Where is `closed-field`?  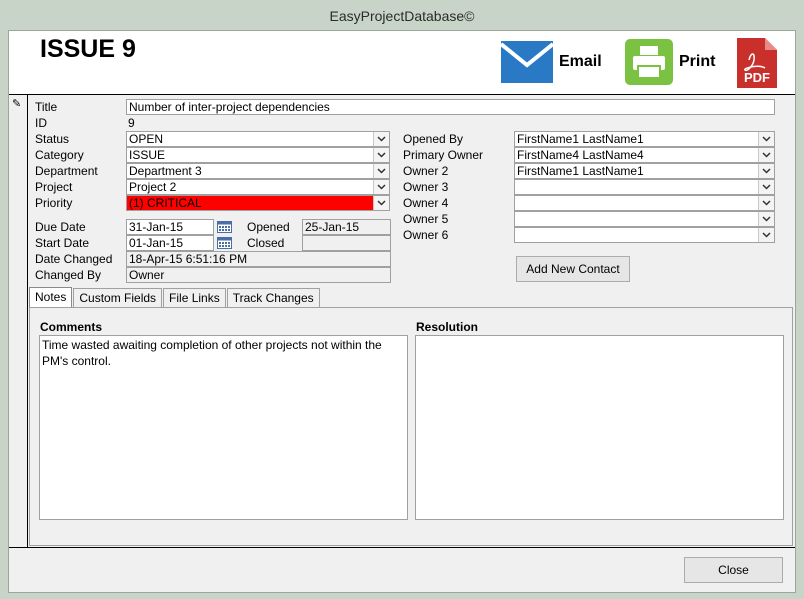
closed-field is located at coordinates (346, 243).